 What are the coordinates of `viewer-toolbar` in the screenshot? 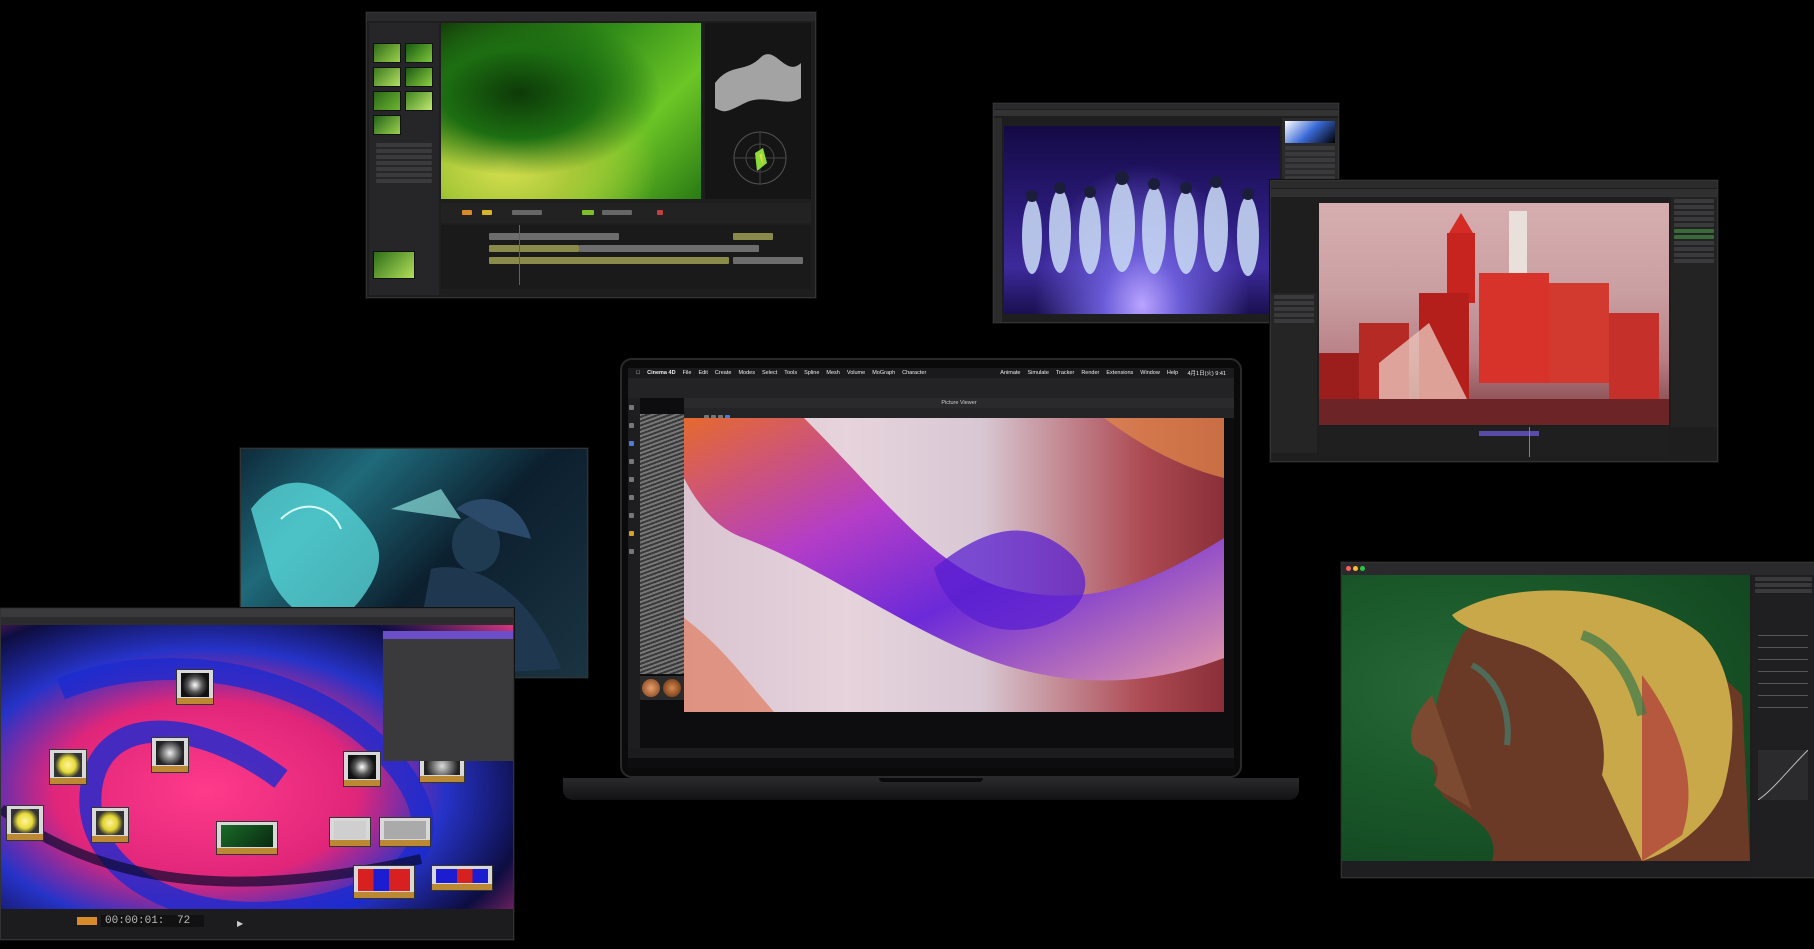 It's located at (959, 414).